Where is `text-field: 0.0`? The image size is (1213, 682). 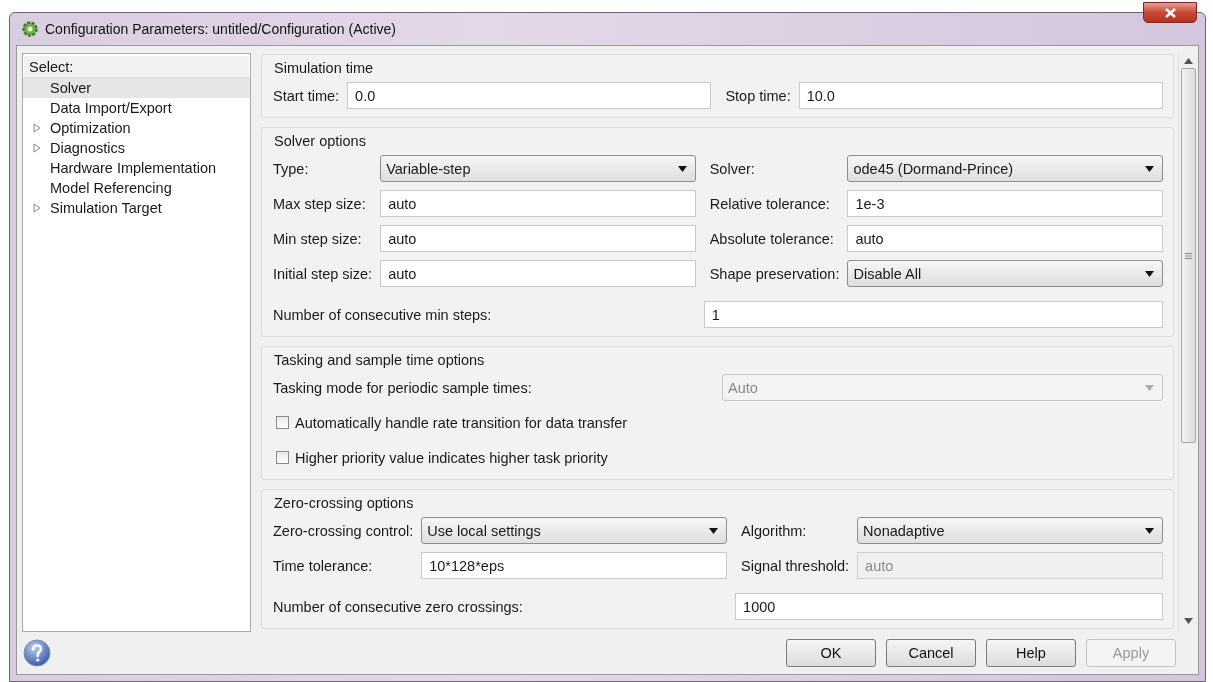
text-field: 0.0 is located at coordinates (529, 95).